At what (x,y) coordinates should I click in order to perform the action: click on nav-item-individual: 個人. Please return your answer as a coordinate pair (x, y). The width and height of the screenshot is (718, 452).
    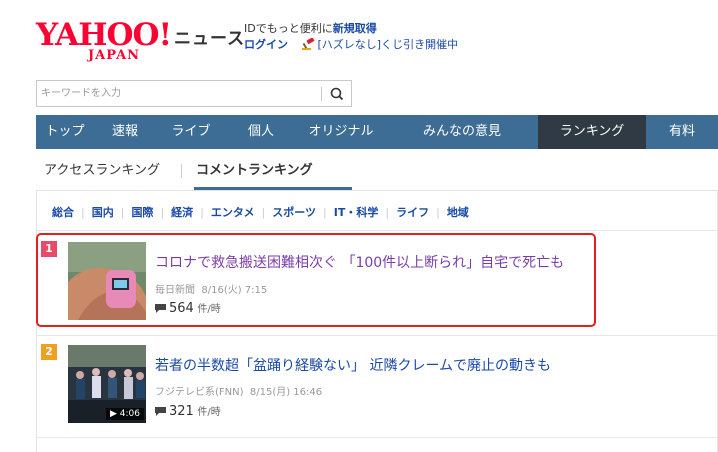
    Looking at the image, I should click on (261, 132).